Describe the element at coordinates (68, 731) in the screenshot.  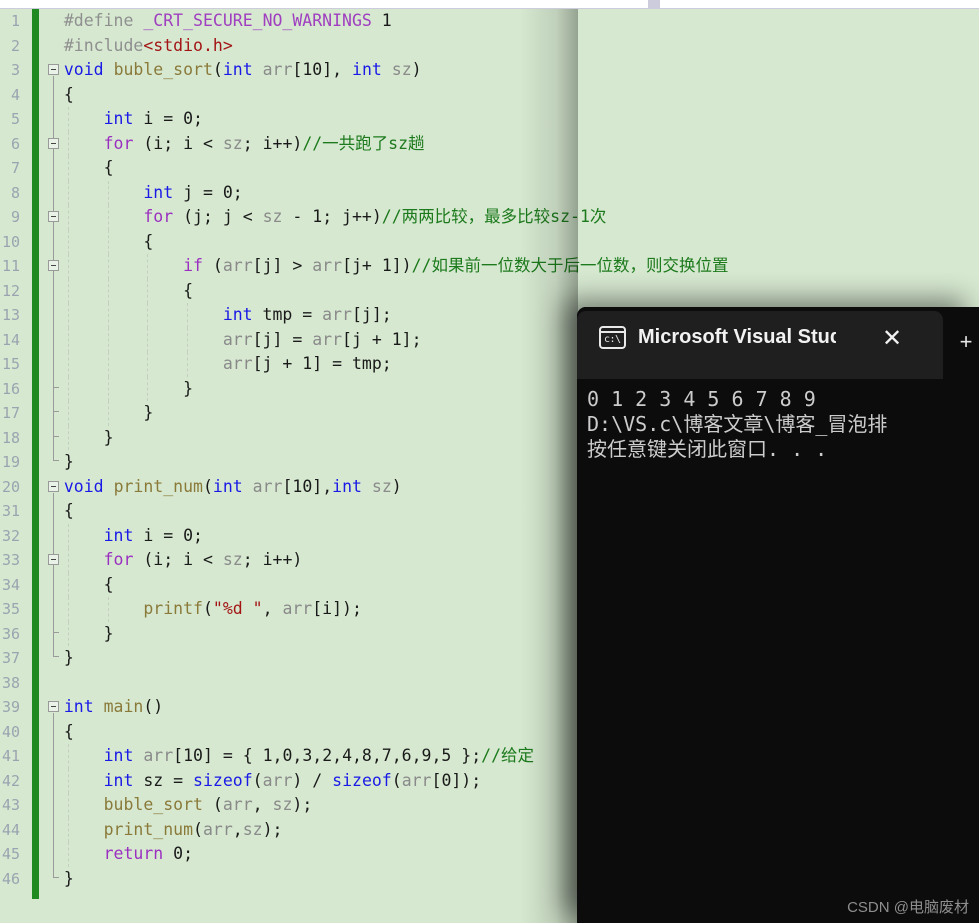
I see `code-token: {` at that location.